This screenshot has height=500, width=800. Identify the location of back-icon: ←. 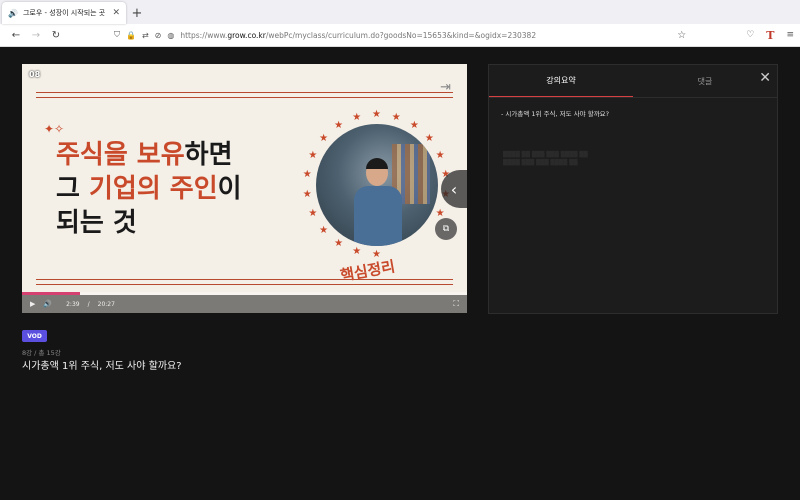
(16, 35).